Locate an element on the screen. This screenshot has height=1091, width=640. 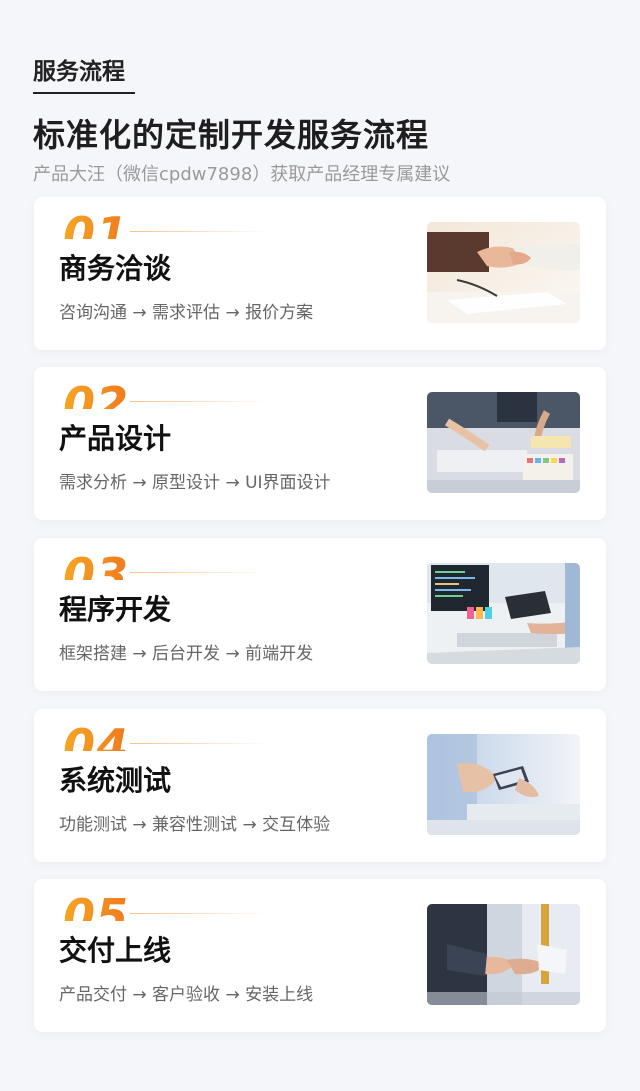
step-description: 框架搭建 → 后台开发 → 前端开发 is located at coordinates (186, 654).